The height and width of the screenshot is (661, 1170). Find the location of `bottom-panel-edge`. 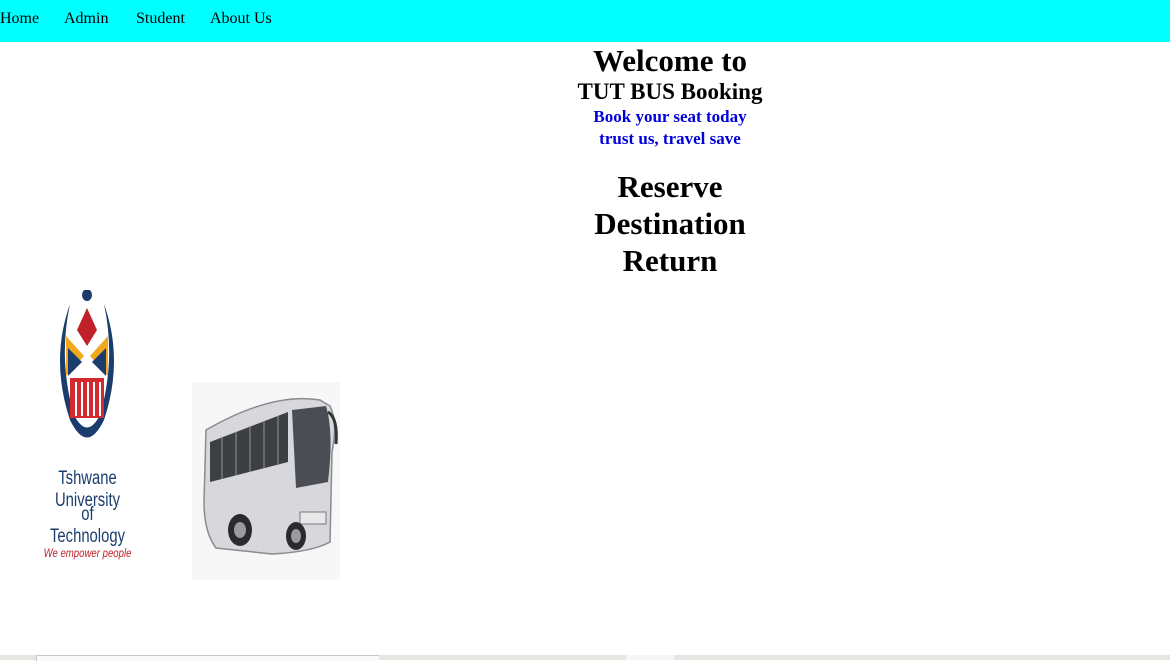

bottom-panel-edge is located at coordinates (207, 658).